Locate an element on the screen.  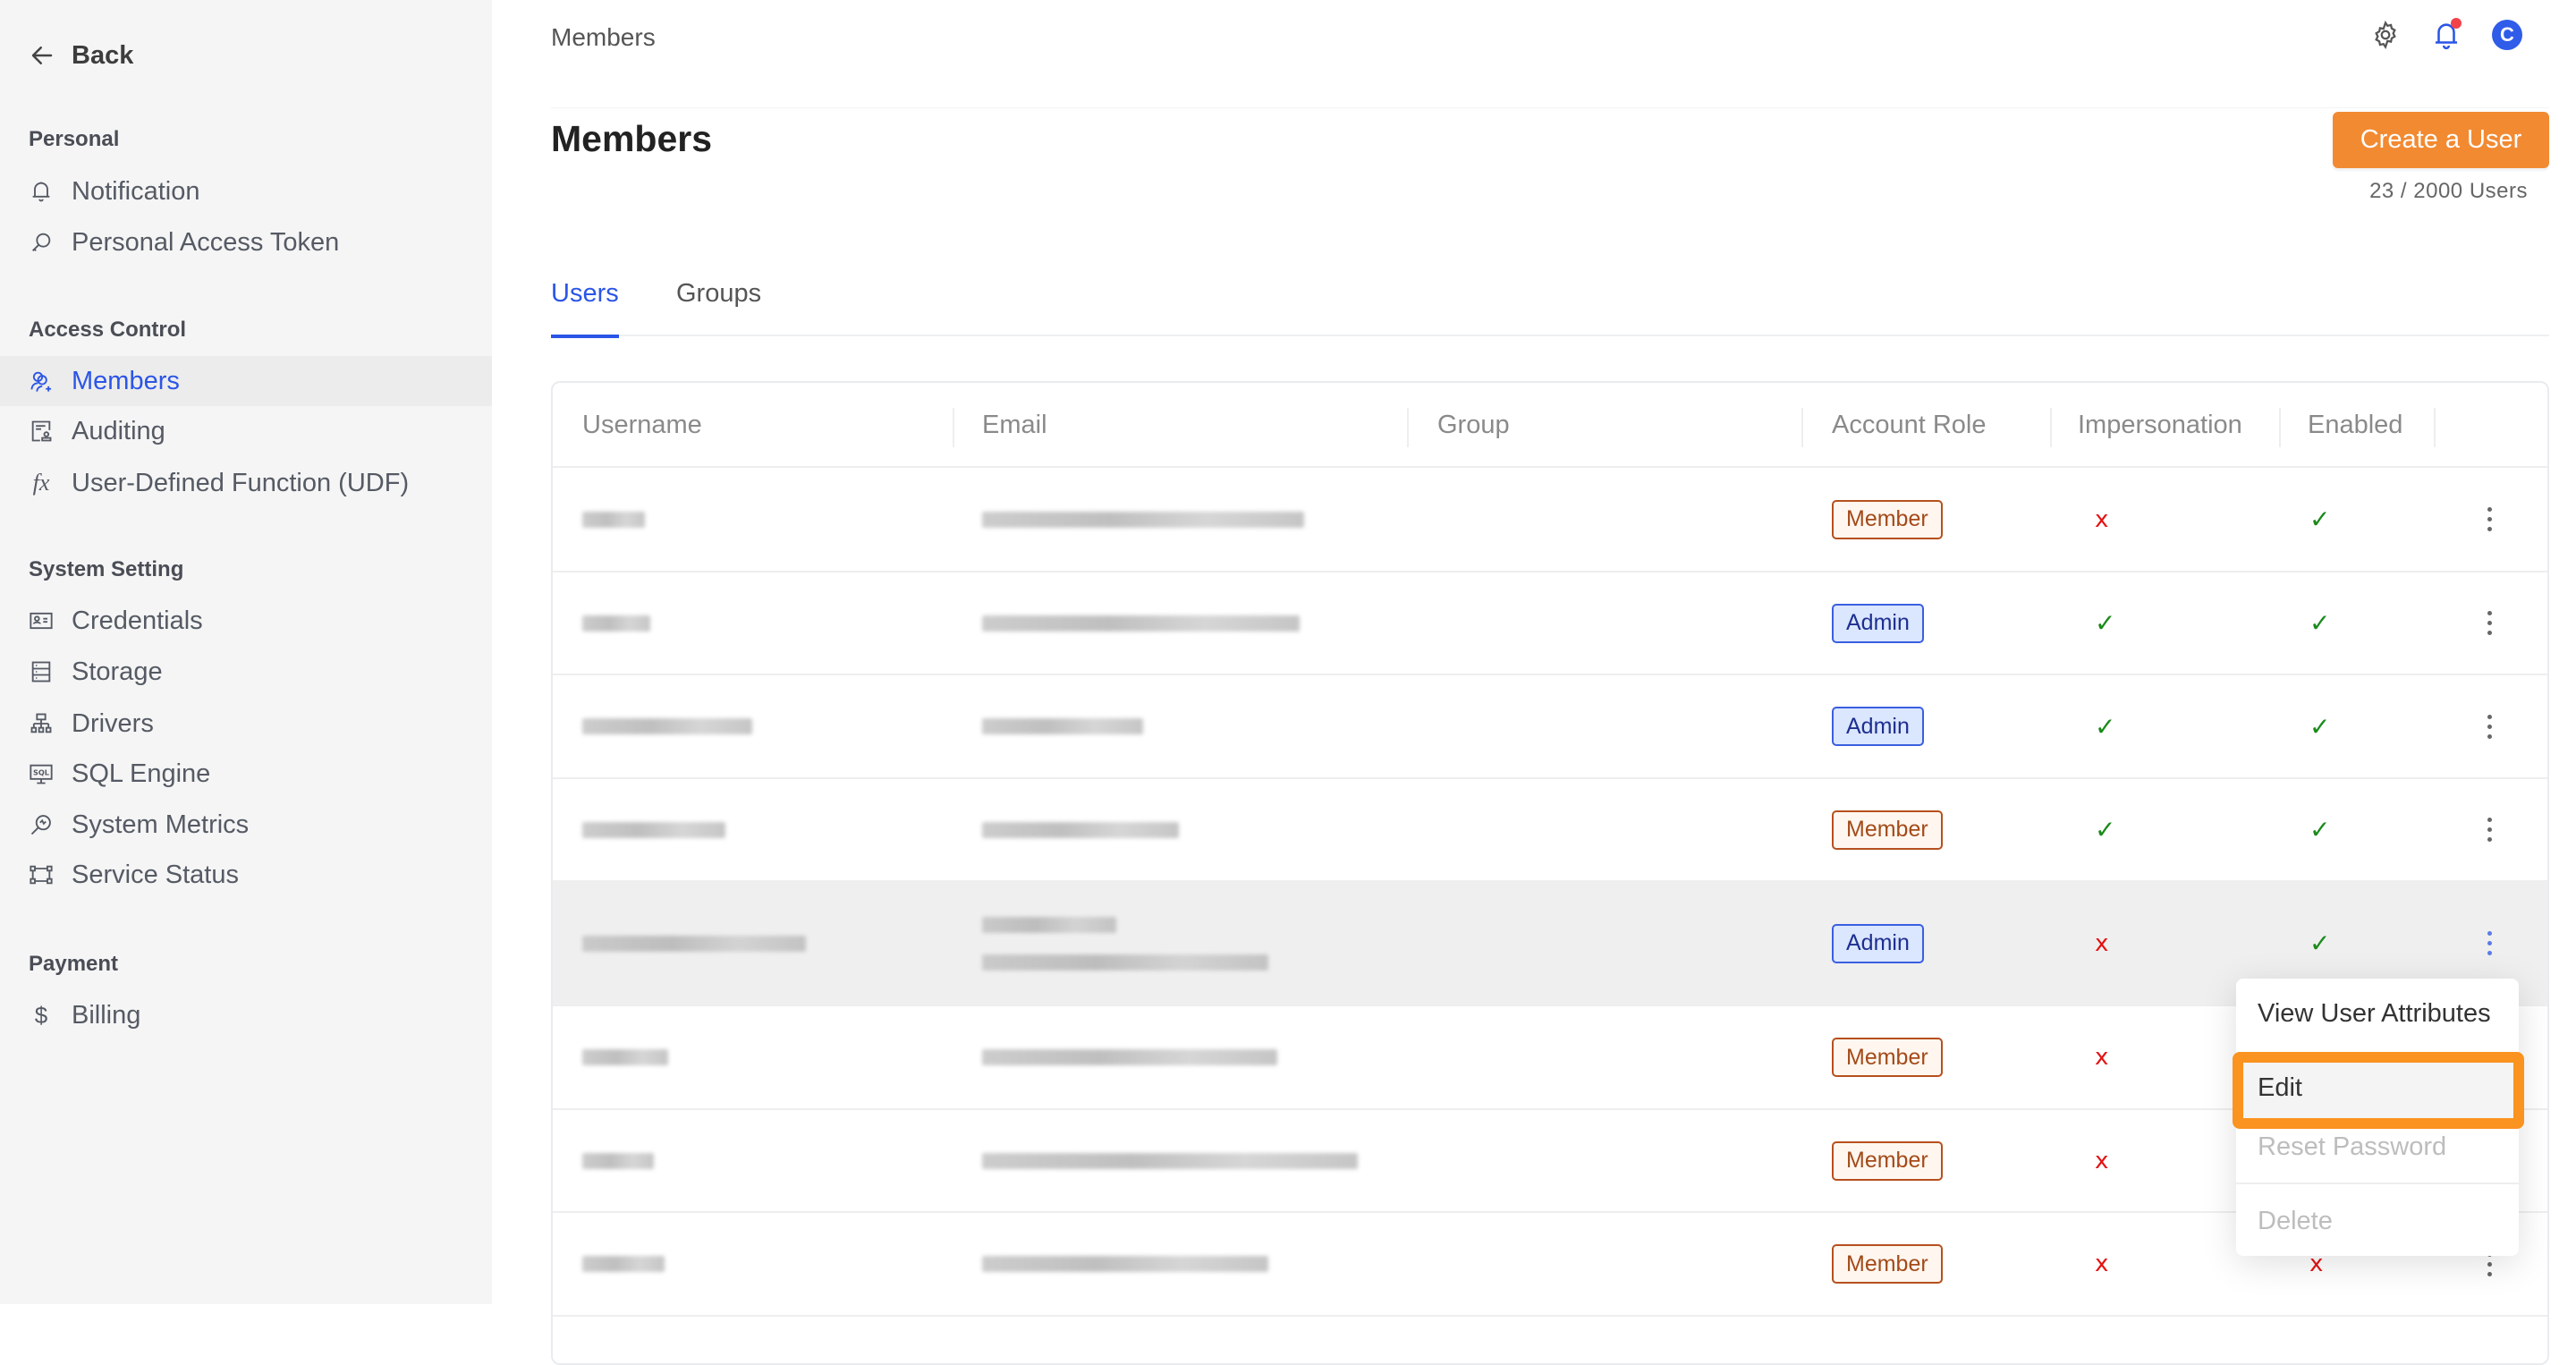
menu-item-edit: Edit is located at coordinates (2377, 1087).